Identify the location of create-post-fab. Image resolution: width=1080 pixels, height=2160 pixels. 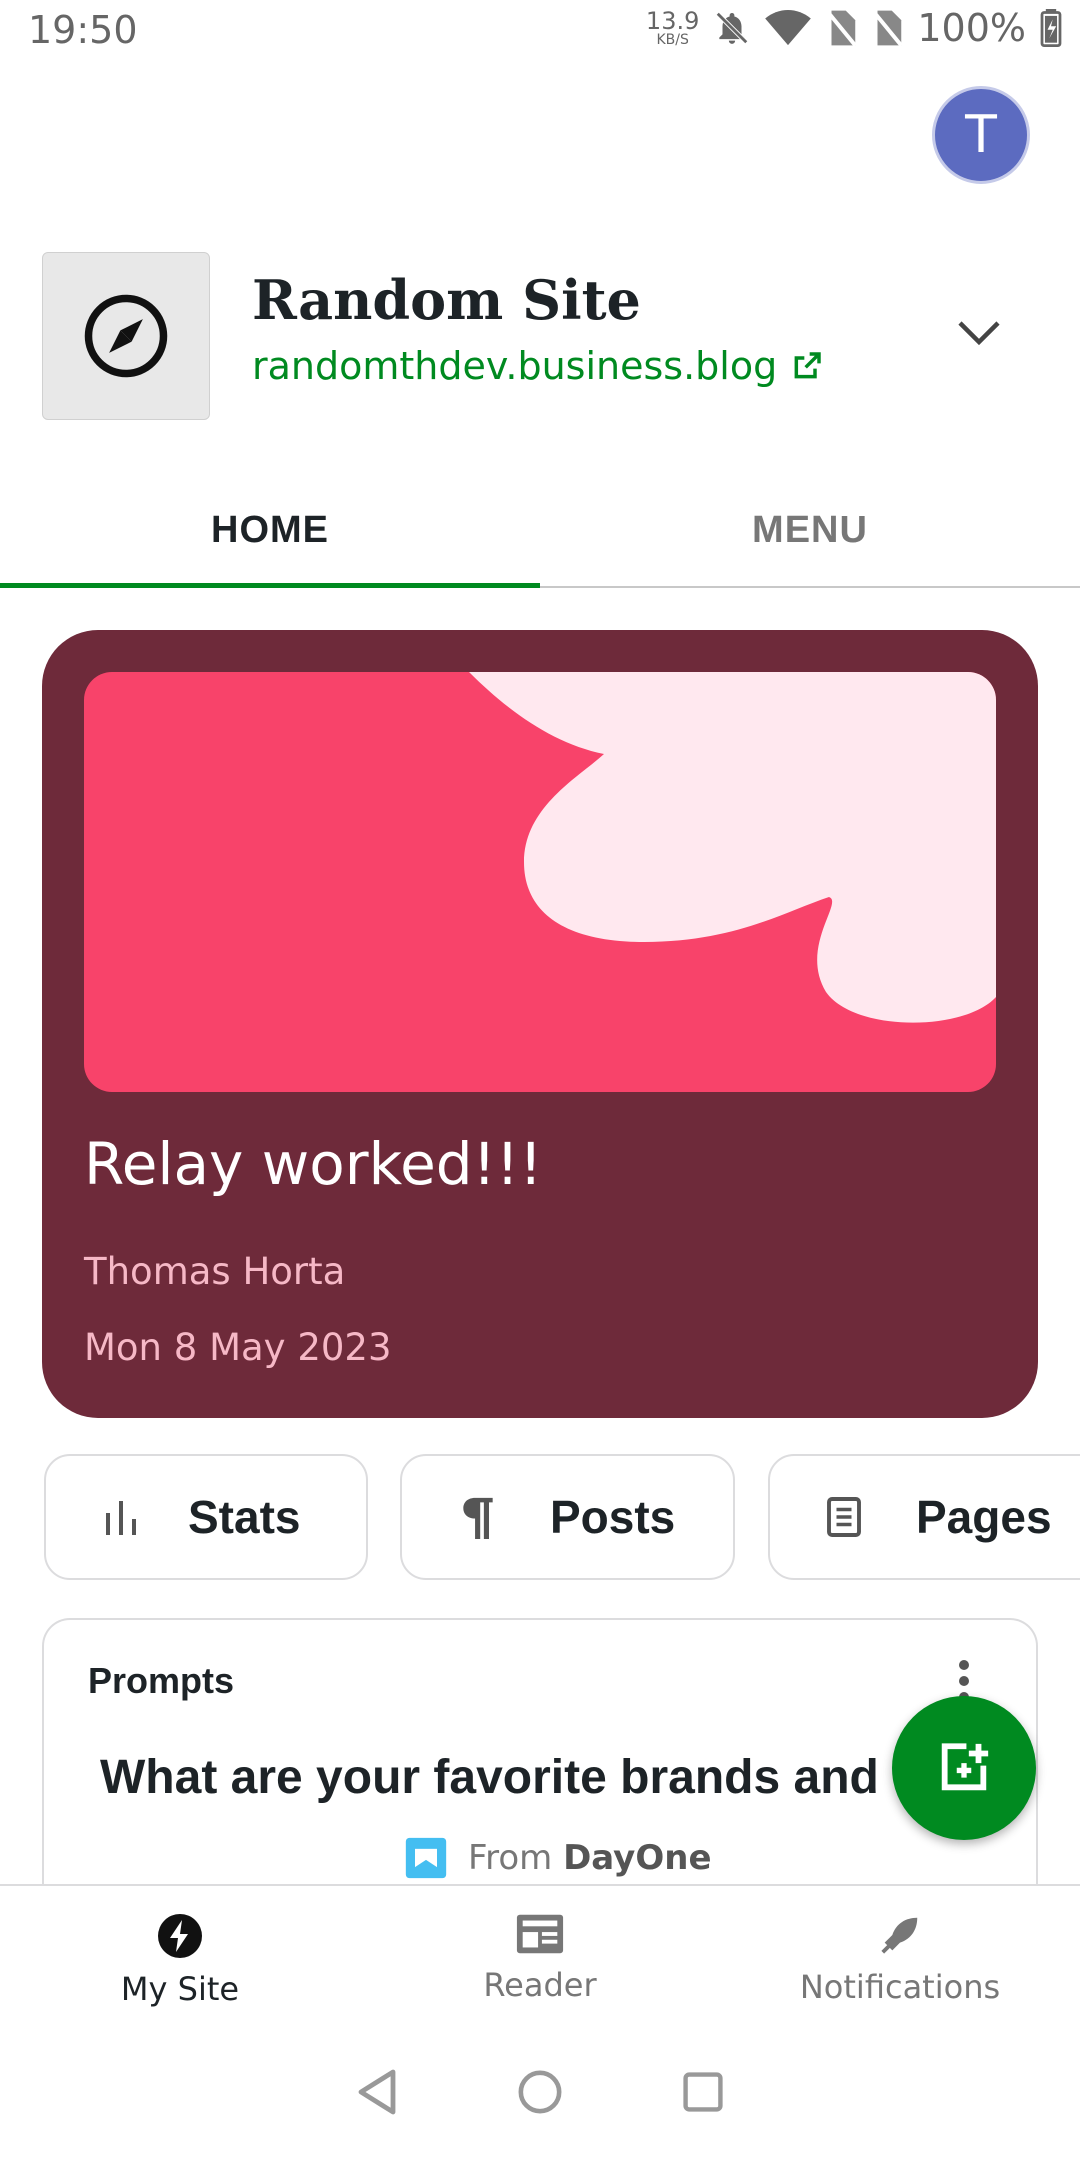
(964, 1768).